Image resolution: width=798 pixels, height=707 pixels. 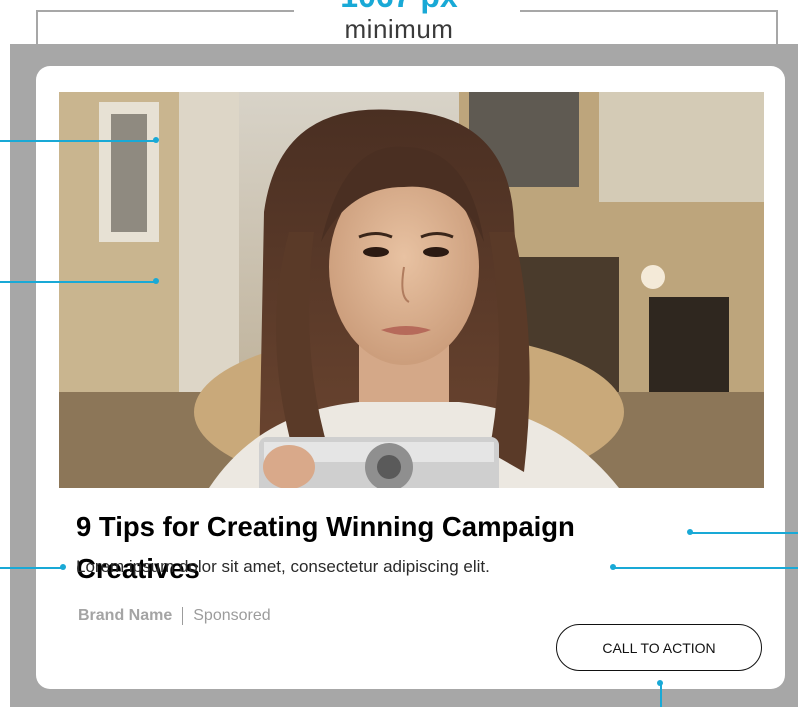 I want to click on callout-dot-headline, so click(x=690, y=532).